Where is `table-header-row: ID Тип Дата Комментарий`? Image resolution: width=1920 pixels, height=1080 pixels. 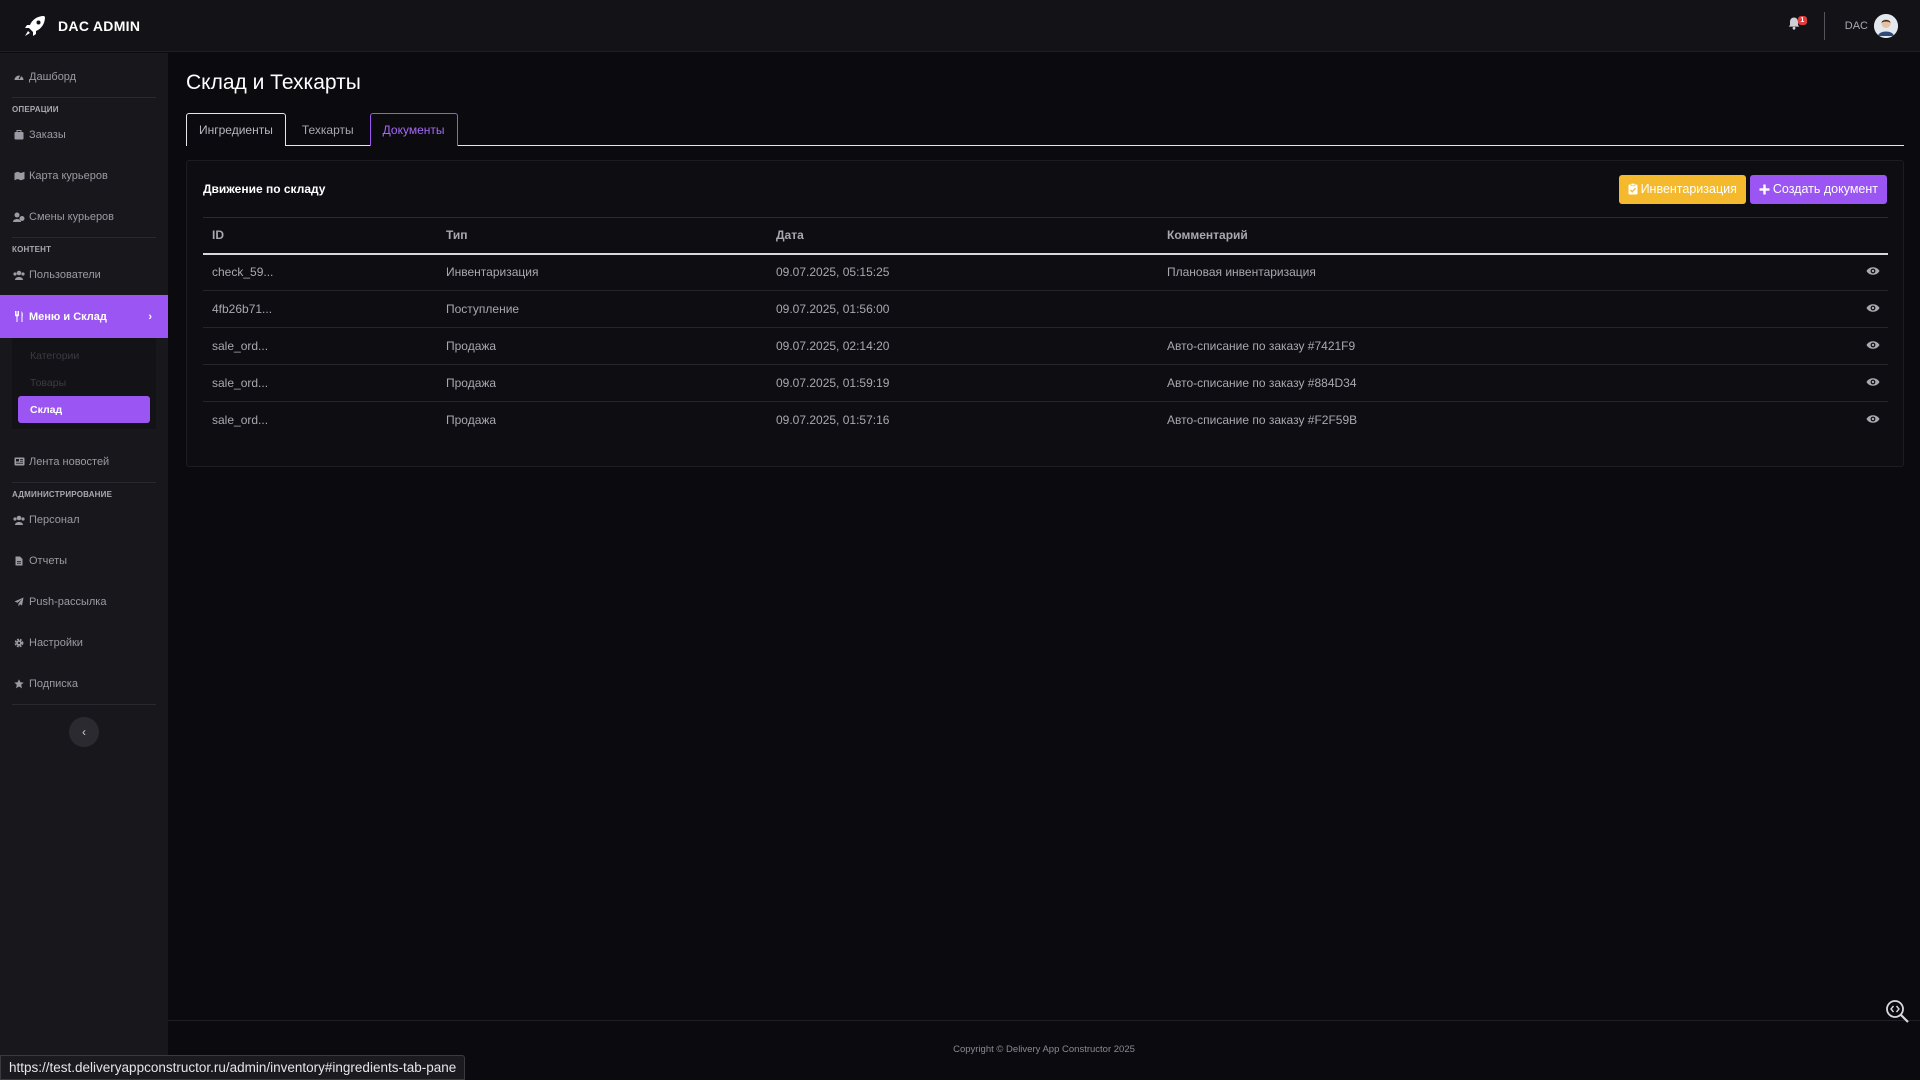
table-header-row: ID Тип Дата Комментарий is located at coordinates (1045, 236).